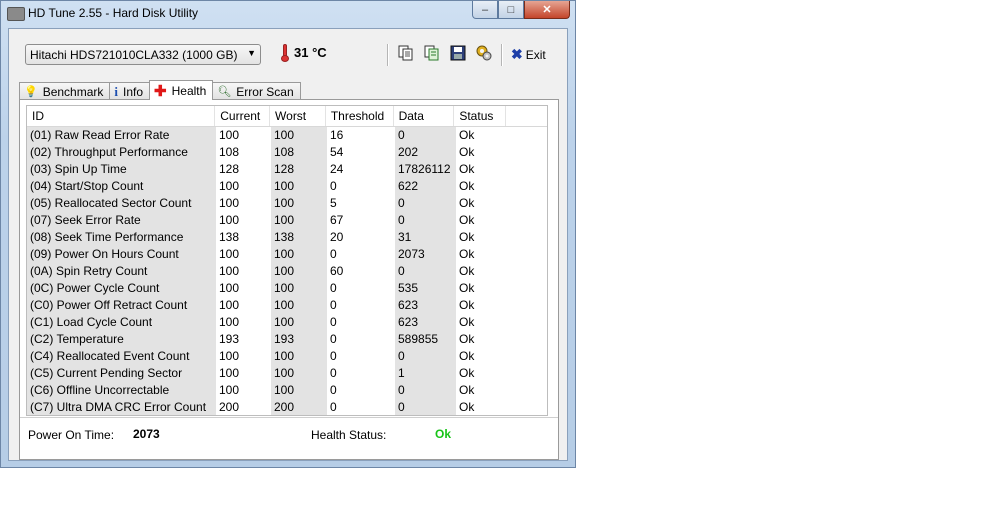 The width and height of the screenshot is (993, 523). I want to click on app-icon, so click(16, 14).